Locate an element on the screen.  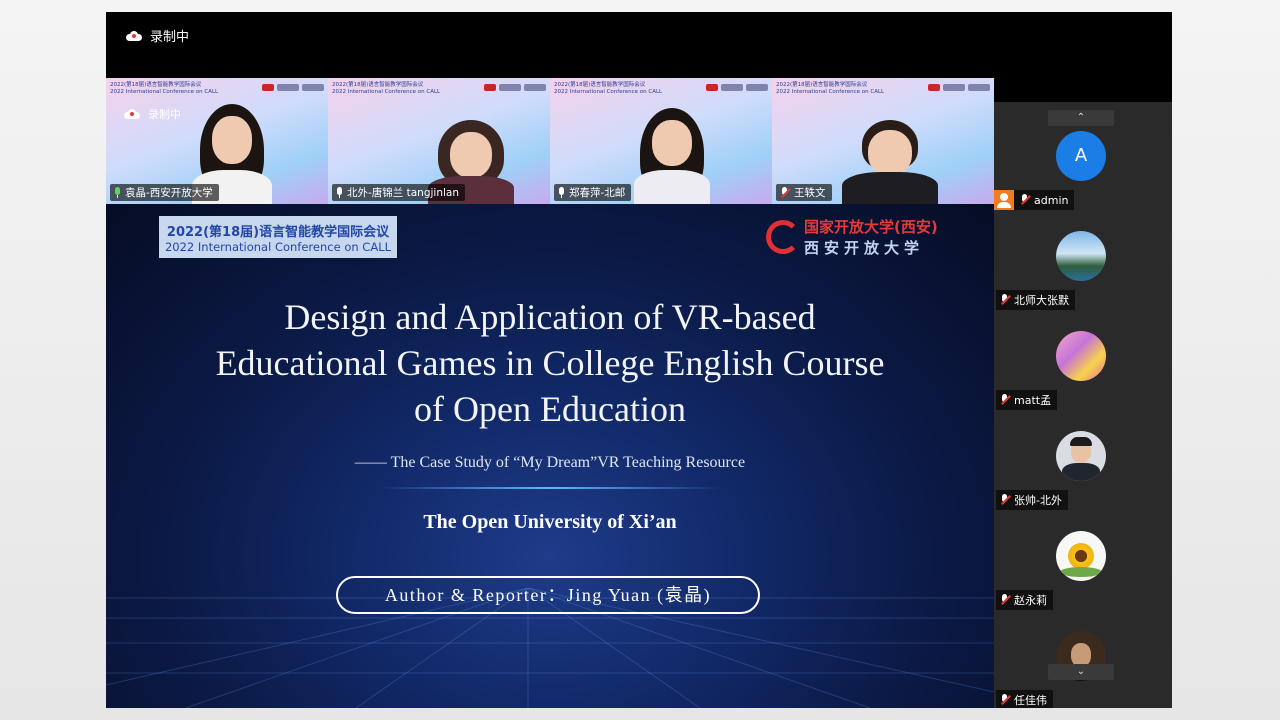
university-name-1: 国家开放大学(西安) is located at coordinates (871, 227).